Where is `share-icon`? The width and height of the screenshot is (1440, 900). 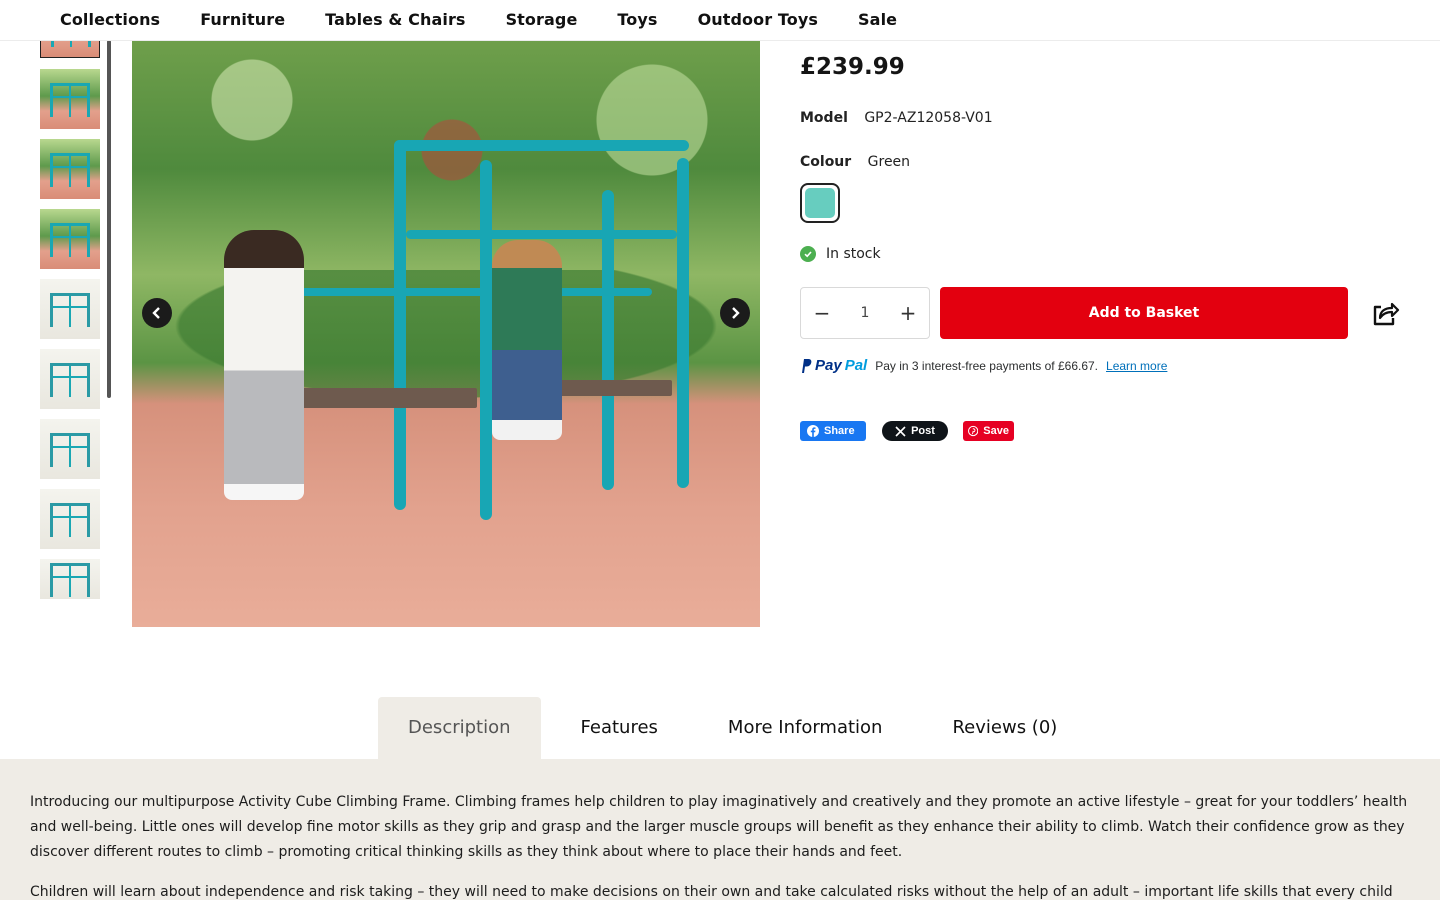 share-icon is located at coordinates (1385, 313).